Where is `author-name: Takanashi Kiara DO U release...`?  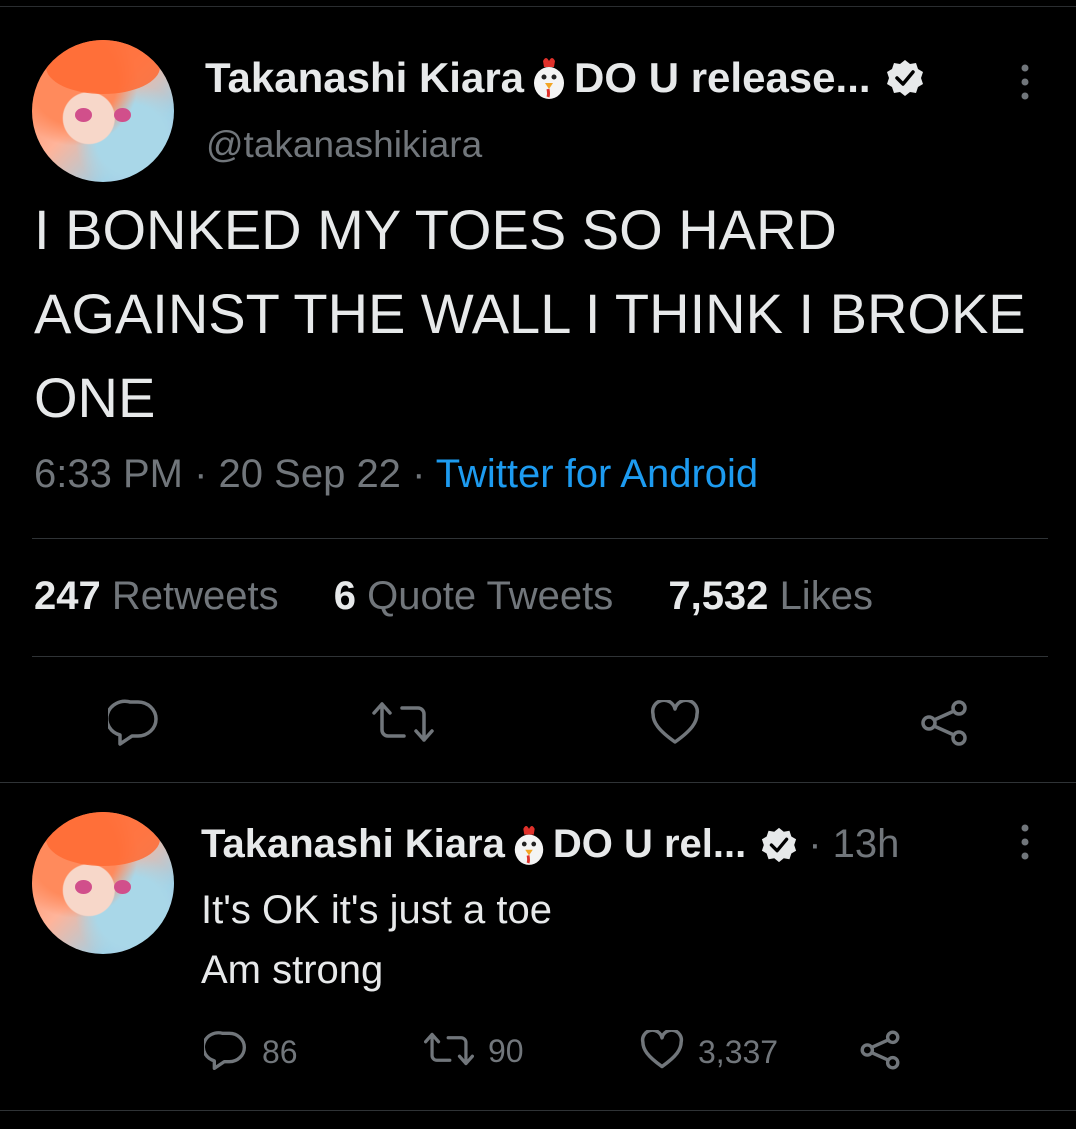
author-name: Takanashi Kiara DO U release... is located at coordinates (565, 78).